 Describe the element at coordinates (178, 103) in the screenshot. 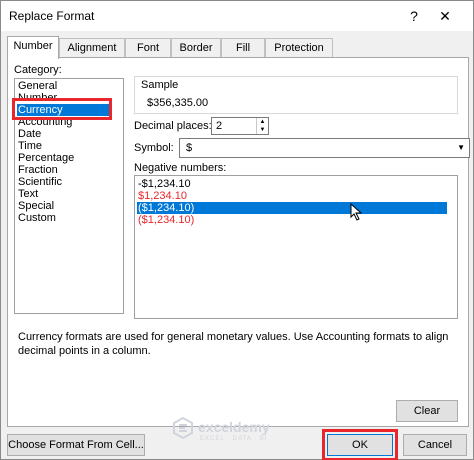

I see `sample-value: $356,335.00` at that location.